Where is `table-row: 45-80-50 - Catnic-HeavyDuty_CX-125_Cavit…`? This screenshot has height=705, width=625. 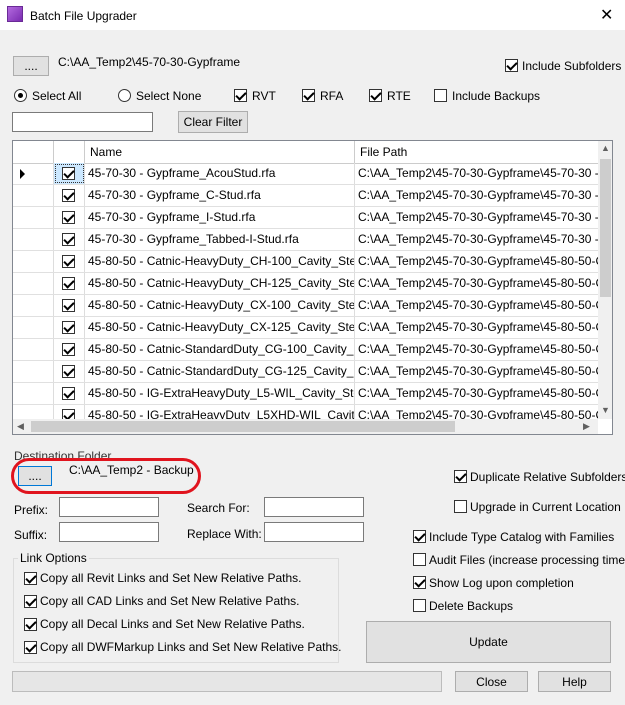
table-row: 45-80-50 - Catnic-HeavyDuty_CX-125_Cavit… is located at coordinates (305, 328).